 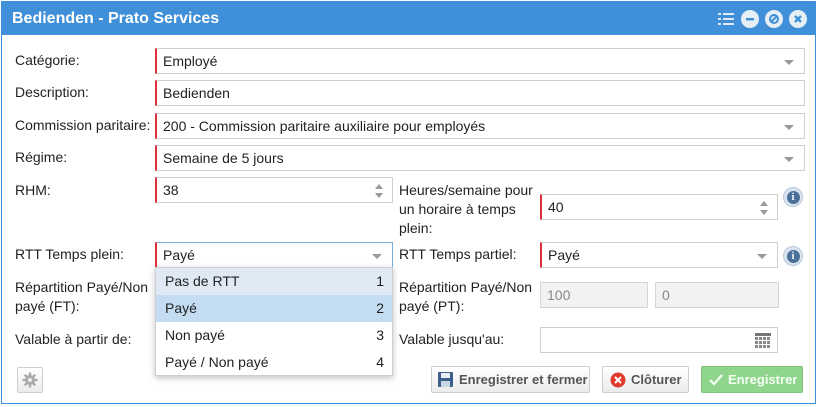 I want to click on settings-button, so click(x=30, y=380).